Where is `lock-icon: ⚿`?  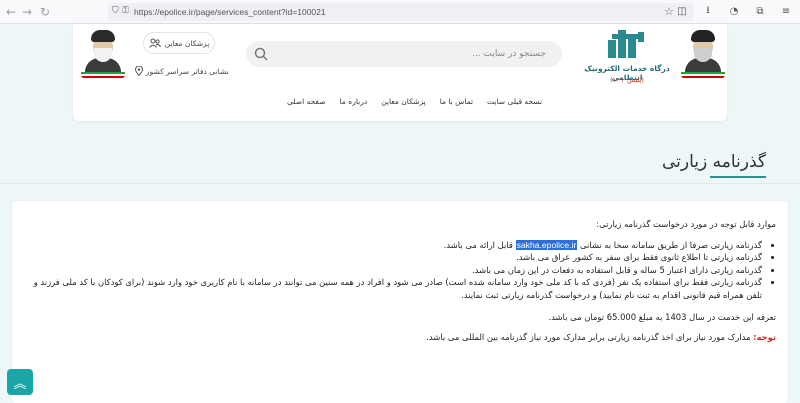 lock-icon: ⚿ is located at coordinates (125, 11).